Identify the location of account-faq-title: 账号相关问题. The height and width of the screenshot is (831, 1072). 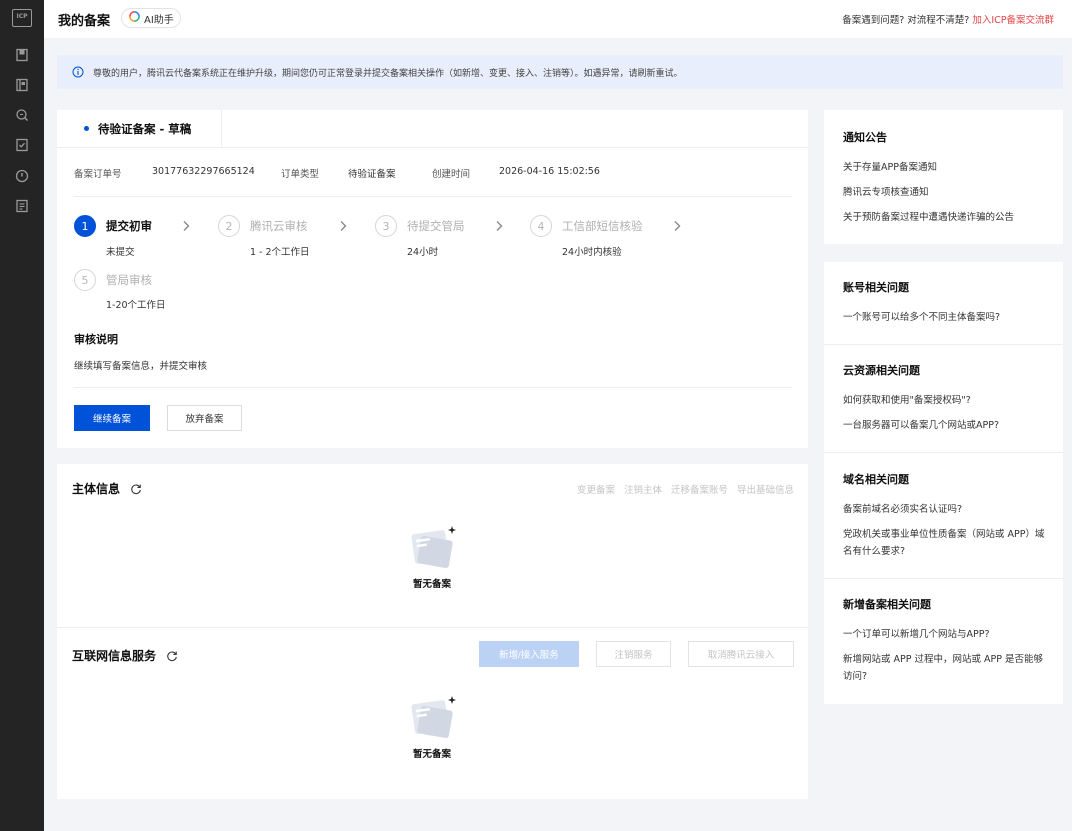
(876, 287).